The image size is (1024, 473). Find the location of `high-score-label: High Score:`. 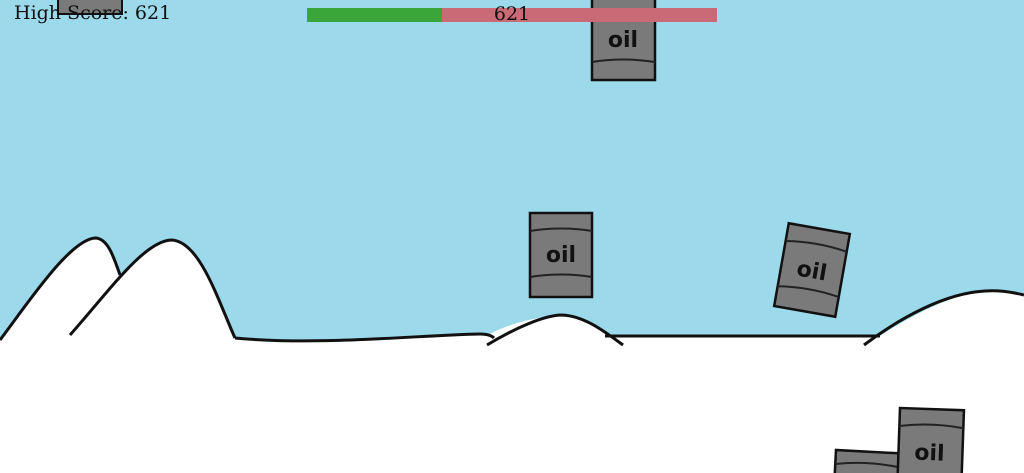

high-score-label: High Score: is located at coordinates (71, 13).